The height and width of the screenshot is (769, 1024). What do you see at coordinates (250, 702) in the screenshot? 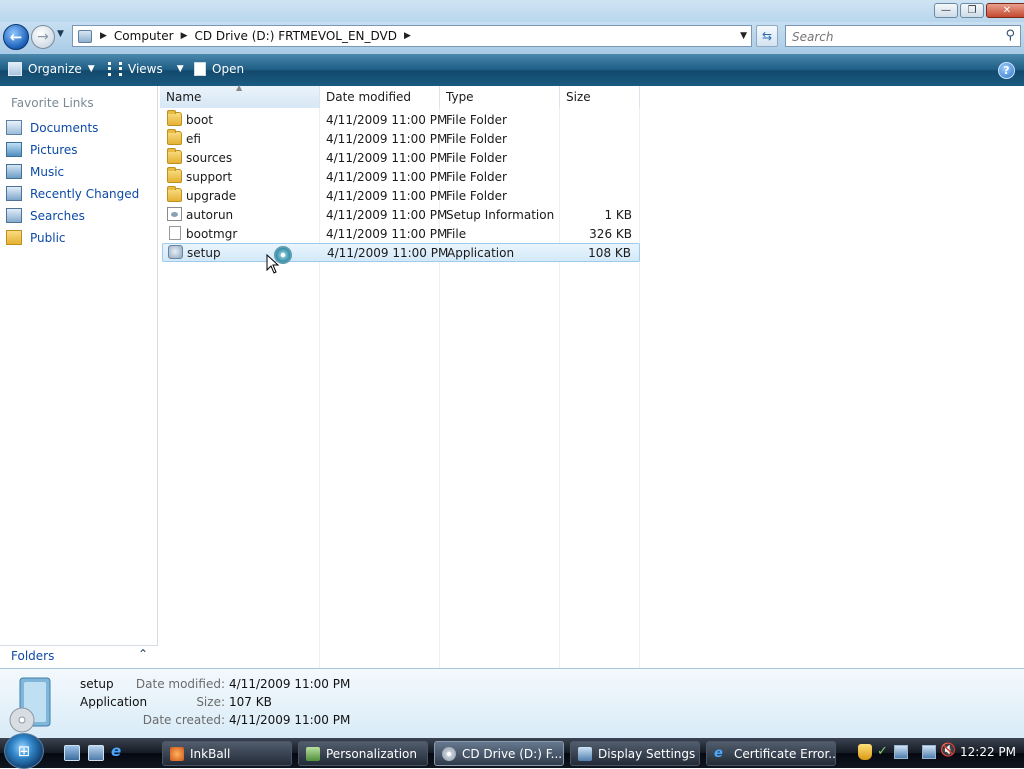
I see `details-size-value: 107 KB` at bounding box center [250, 702].